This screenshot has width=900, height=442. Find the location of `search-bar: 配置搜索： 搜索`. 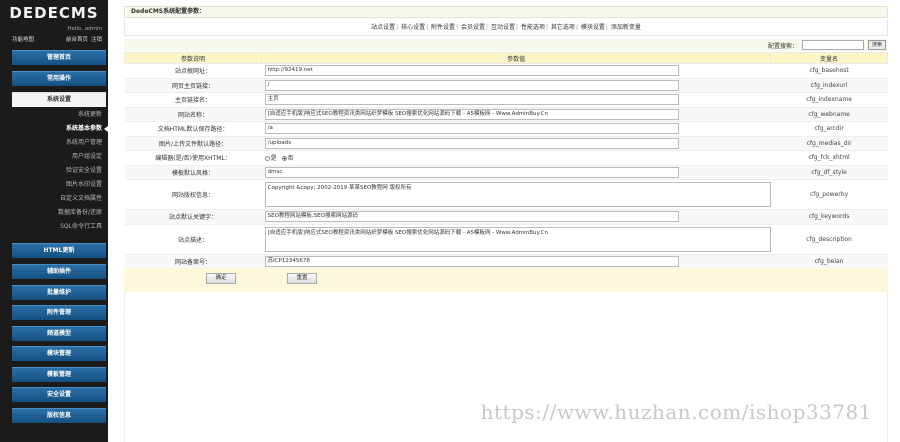

search-bar: 配置搜索： 搜索 is located at coordinates (506, 45).